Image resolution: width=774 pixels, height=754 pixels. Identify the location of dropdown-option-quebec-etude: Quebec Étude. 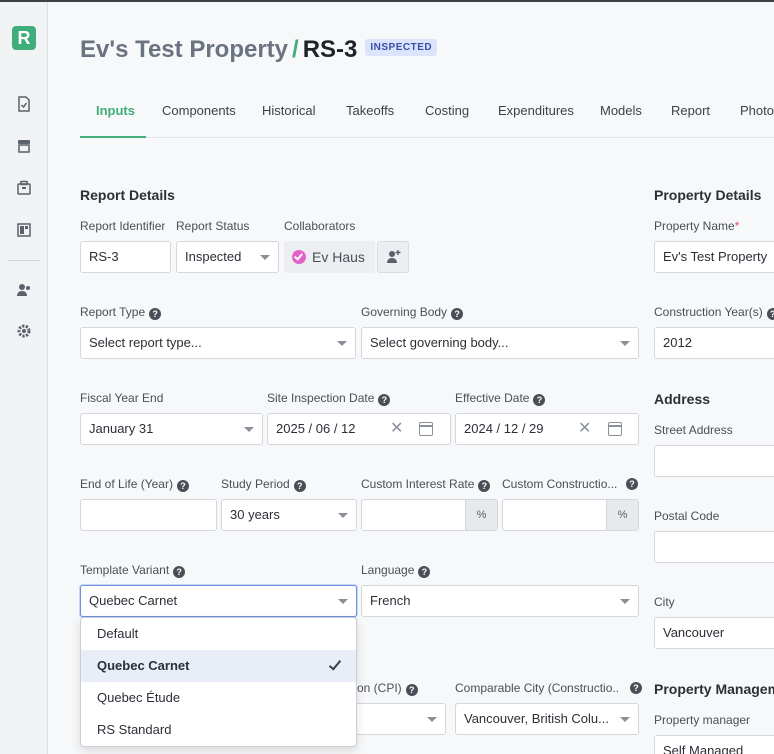
(218, 698).